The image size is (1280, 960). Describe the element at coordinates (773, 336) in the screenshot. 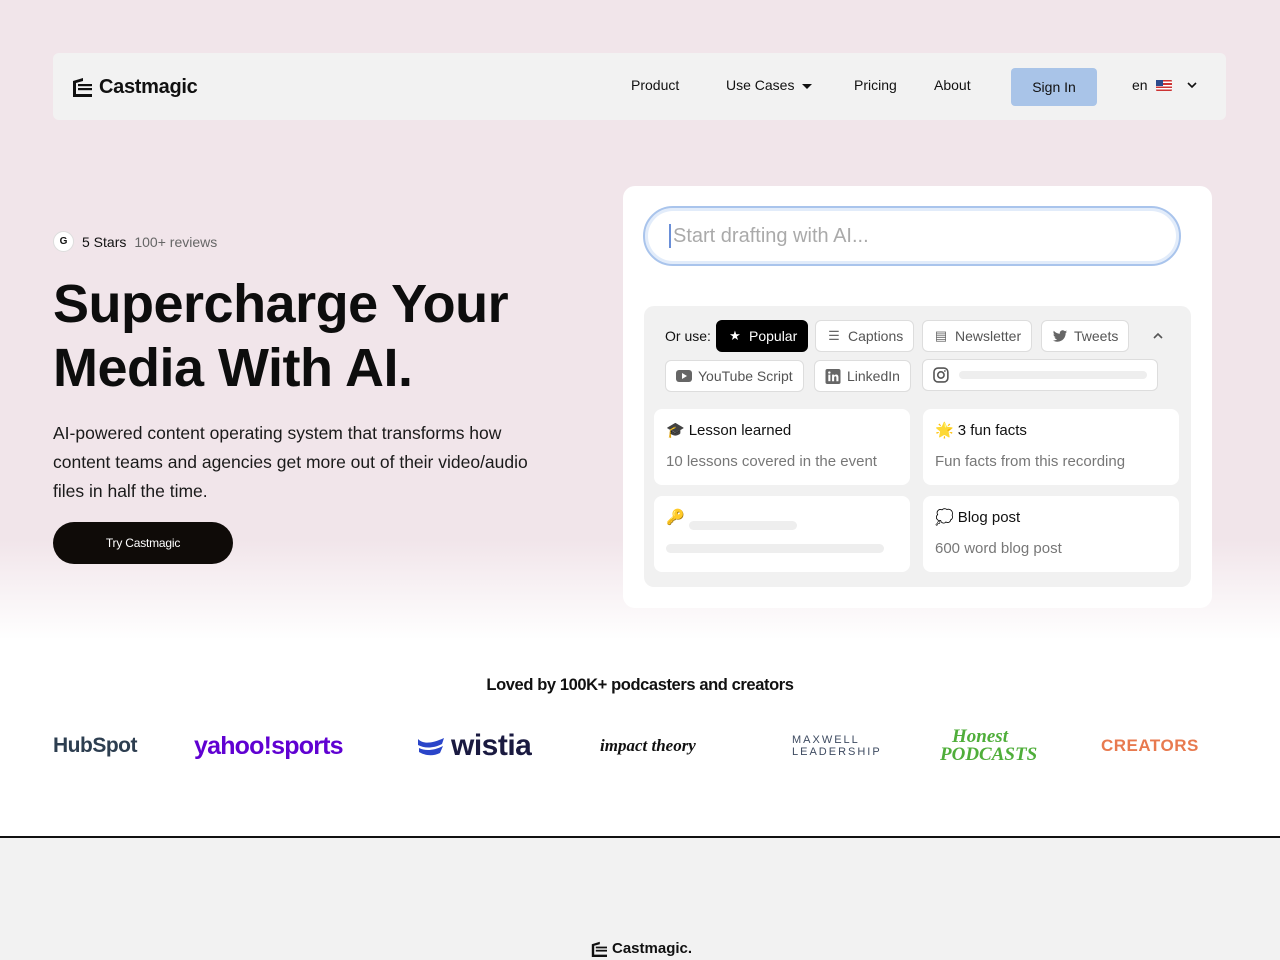

I see `chip-label: Popular` at that location.